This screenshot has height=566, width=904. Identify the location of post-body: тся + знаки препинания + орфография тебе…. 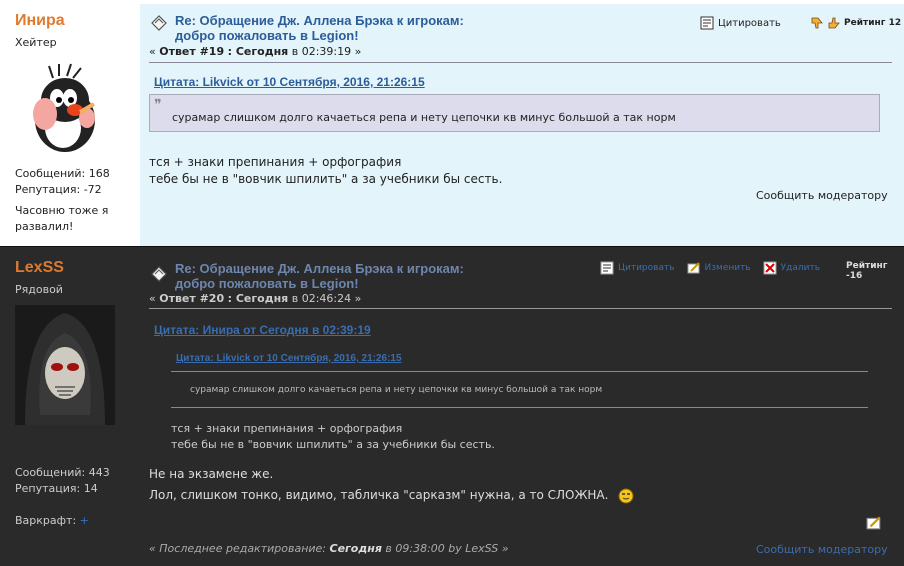
(326, 170).